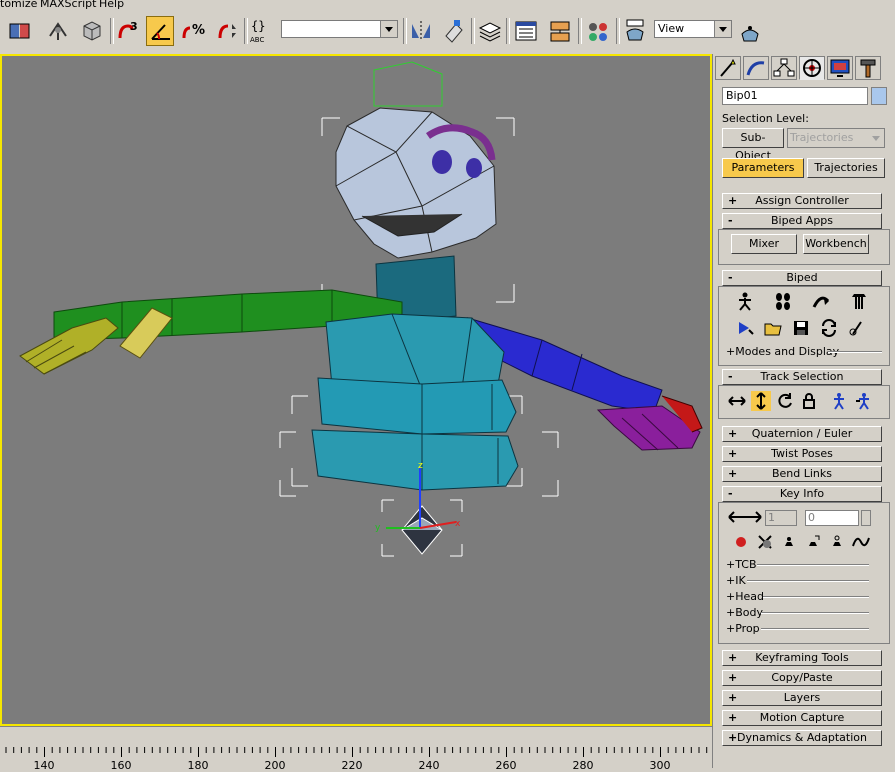 The width and height of the screenshot is (895, 772). What do you see at coordinates (743, 628) in the screenshot?
I see `subrollout-prop: +Prop` at bounding box center [743, 628].